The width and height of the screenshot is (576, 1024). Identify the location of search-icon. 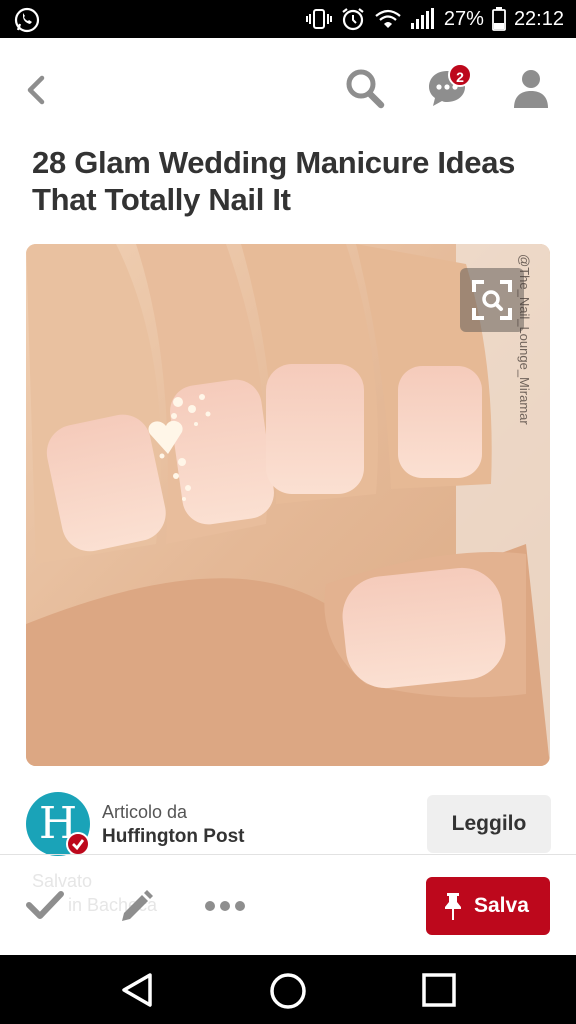
(365, 90).